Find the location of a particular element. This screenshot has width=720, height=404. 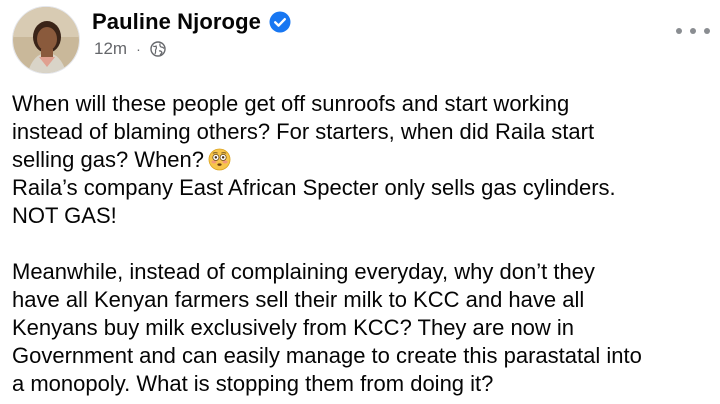

post-line: NOT GAS! is located at coordinates (64, 215).